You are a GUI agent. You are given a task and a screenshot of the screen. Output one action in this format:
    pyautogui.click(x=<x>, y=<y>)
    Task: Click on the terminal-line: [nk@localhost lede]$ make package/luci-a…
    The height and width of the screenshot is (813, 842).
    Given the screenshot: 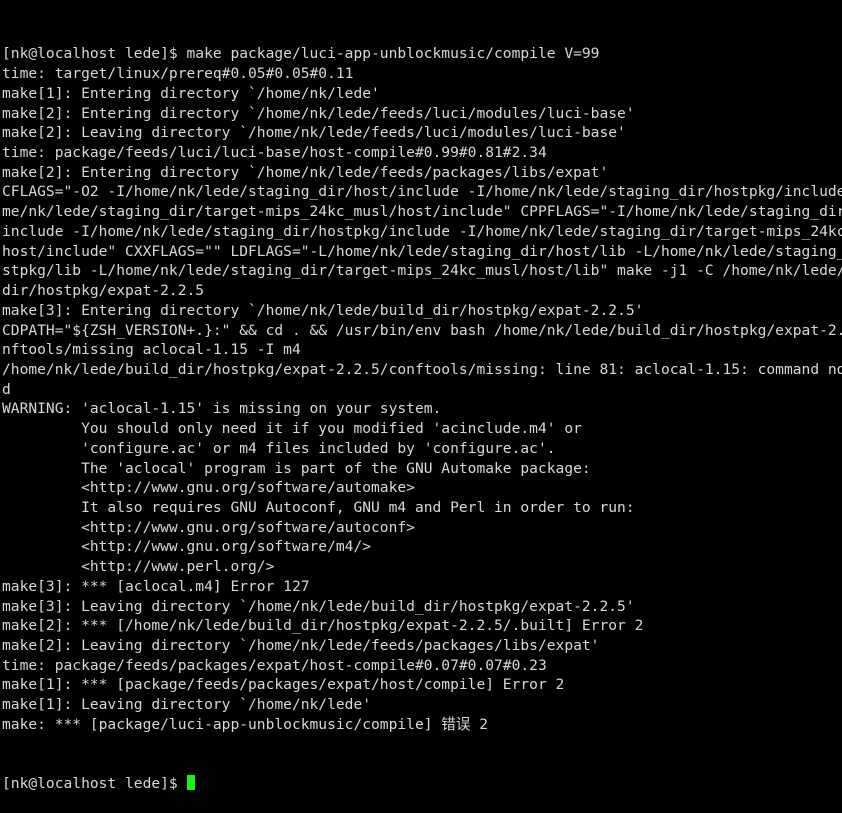 What is the action you would take?
    pyautogui.click(x=301, y=54)
    